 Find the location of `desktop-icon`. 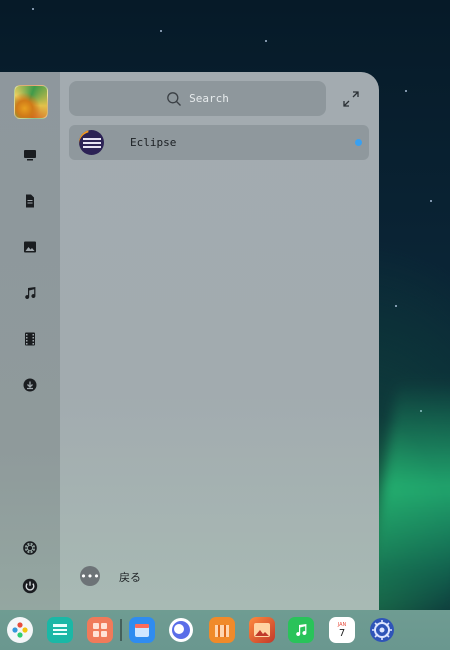

desktop-icon is located at coordinates (30, 155).